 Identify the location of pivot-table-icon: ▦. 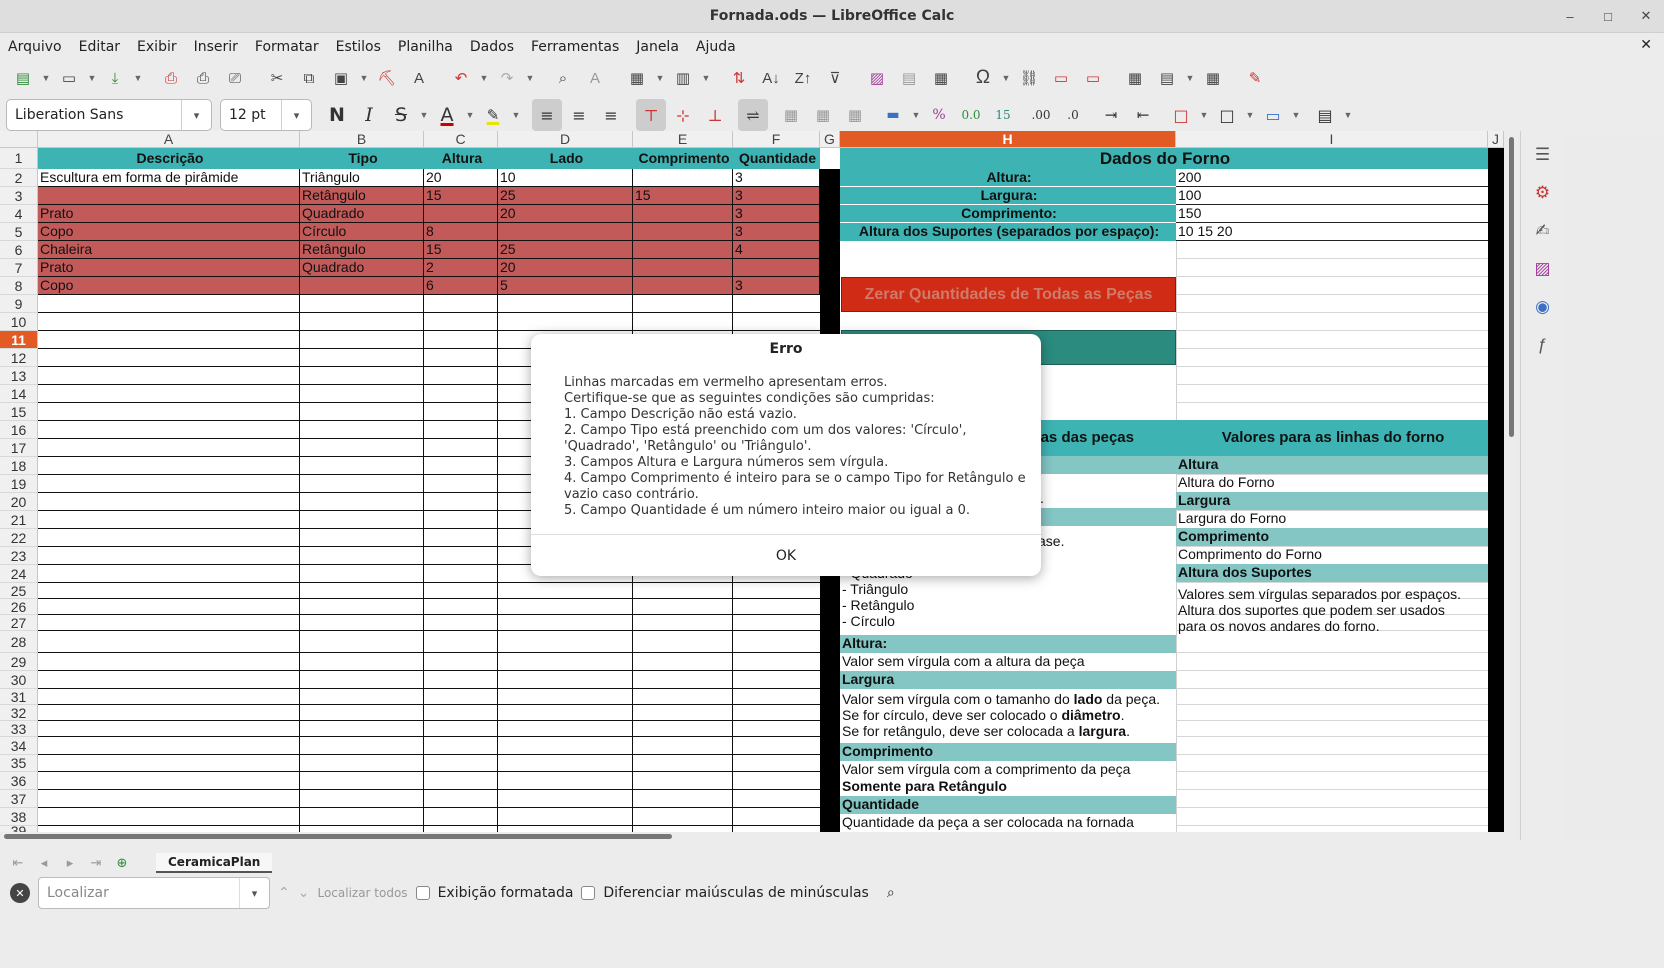
(941, 78).